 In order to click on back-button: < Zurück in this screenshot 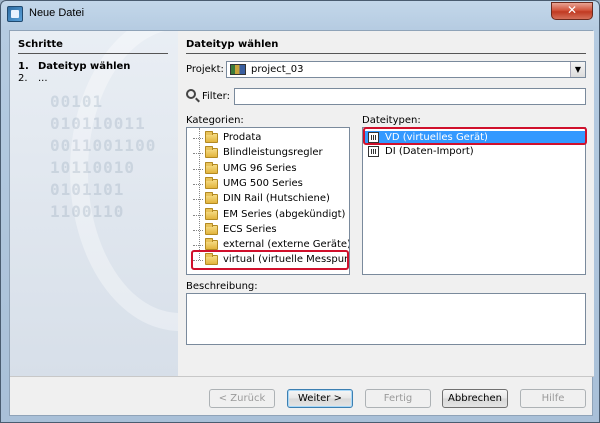, I will do `click(242, 398)`.